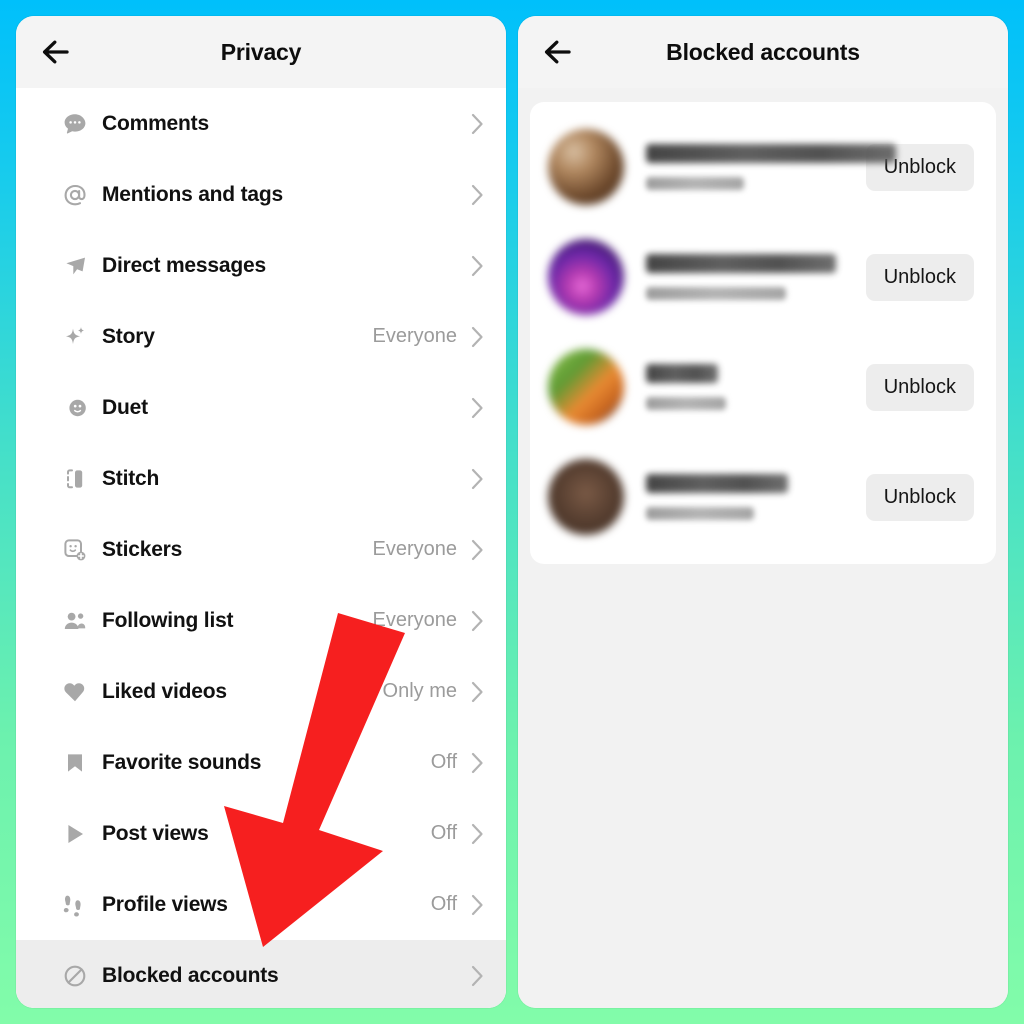  I want to click on sticker-icon, so click(75, 550).